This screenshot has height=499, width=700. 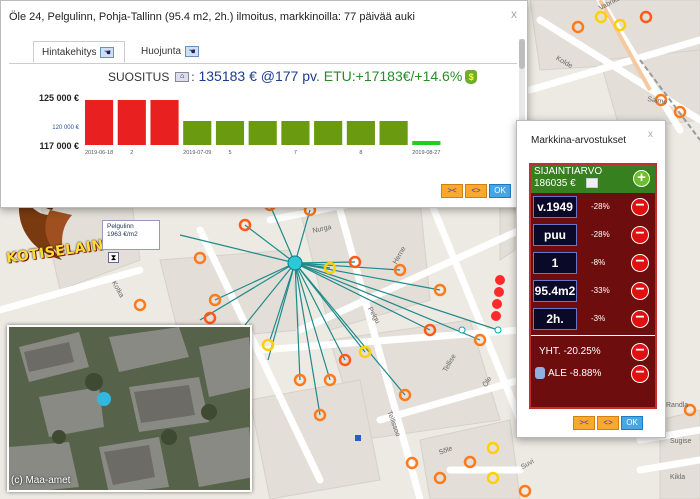 I want to click on x-tick-label: 2019-06-18, so click(x=99, y=153).